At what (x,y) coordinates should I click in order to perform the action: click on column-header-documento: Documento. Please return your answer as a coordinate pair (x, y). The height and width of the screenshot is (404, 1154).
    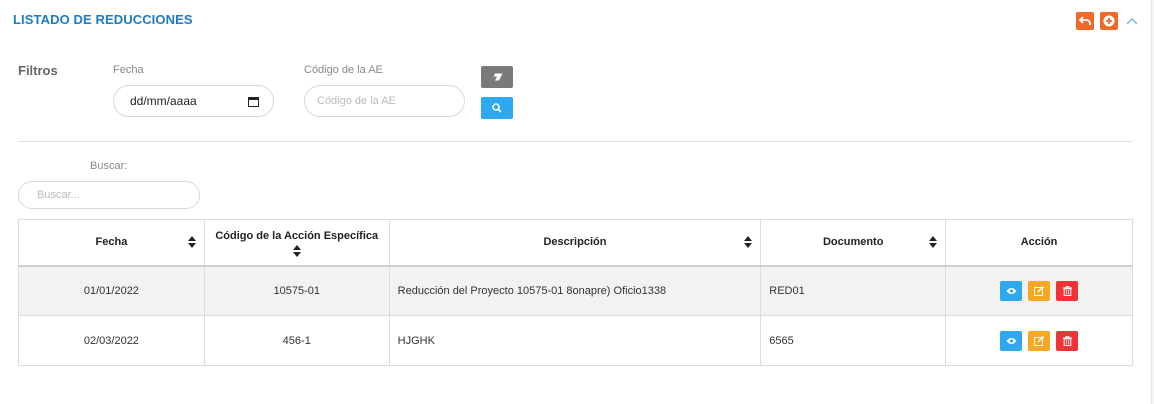
    Looking at the image, I should click on (853, 242).